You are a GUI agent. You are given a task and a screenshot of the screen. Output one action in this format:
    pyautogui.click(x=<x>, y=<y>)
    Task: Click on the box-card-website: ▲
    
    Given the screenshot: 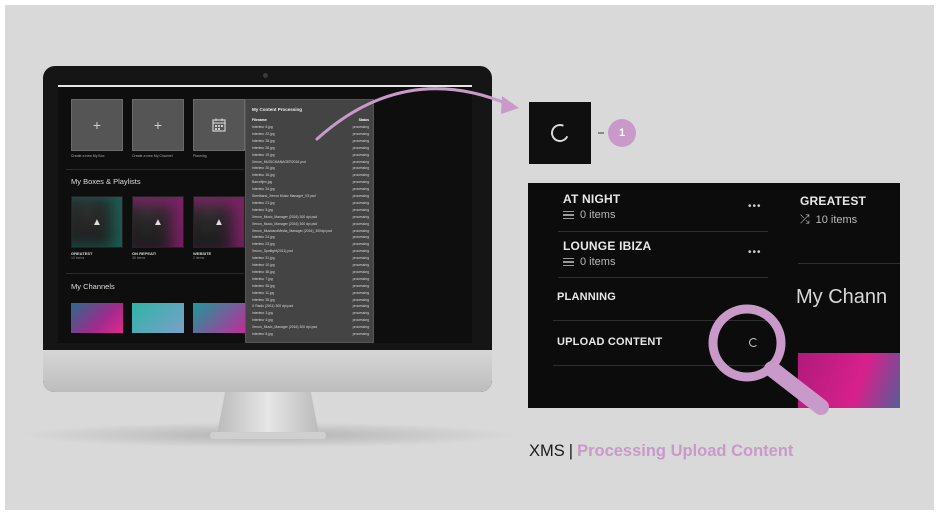 What is the action you would take?
    pyautogui.click(x=219, y=222)
    